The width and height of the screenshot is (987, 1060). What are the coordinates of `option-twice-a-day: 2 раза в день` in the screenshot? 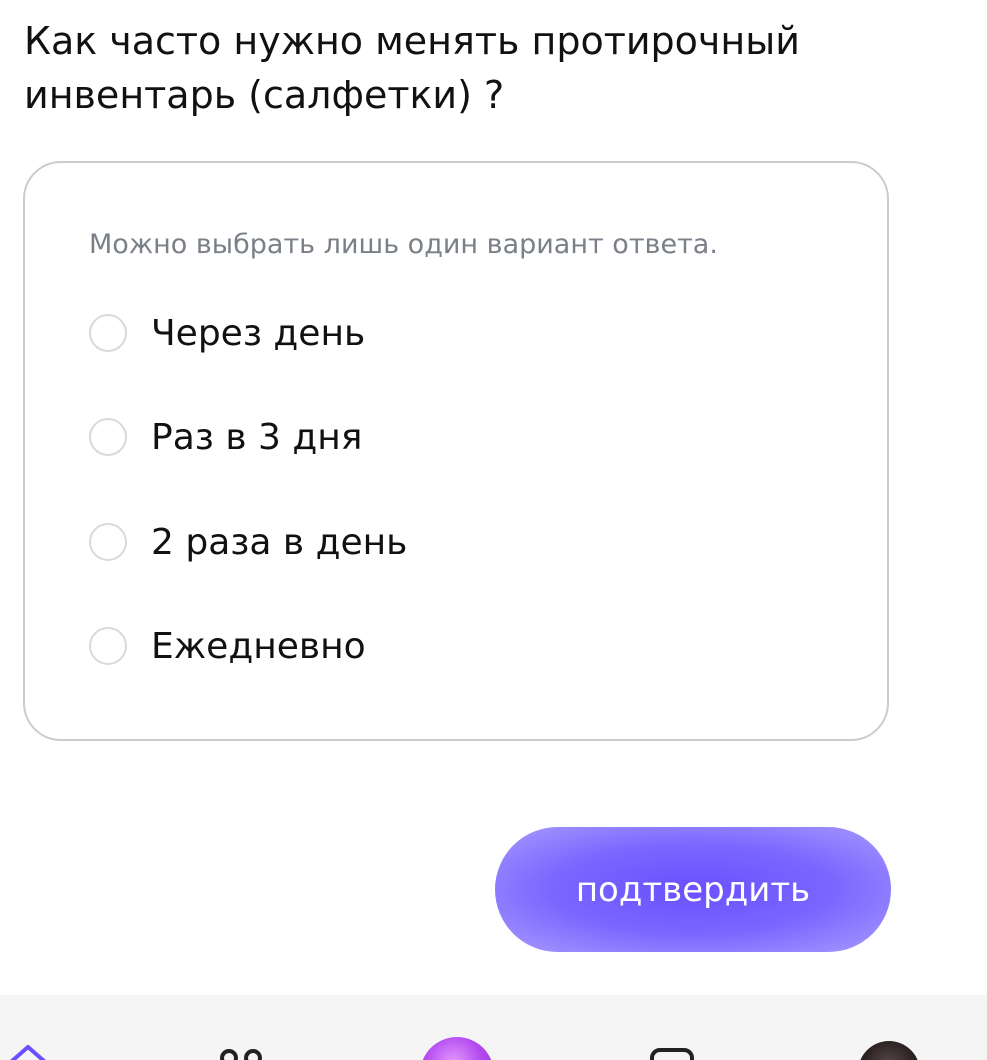 It's located at (248, 542).